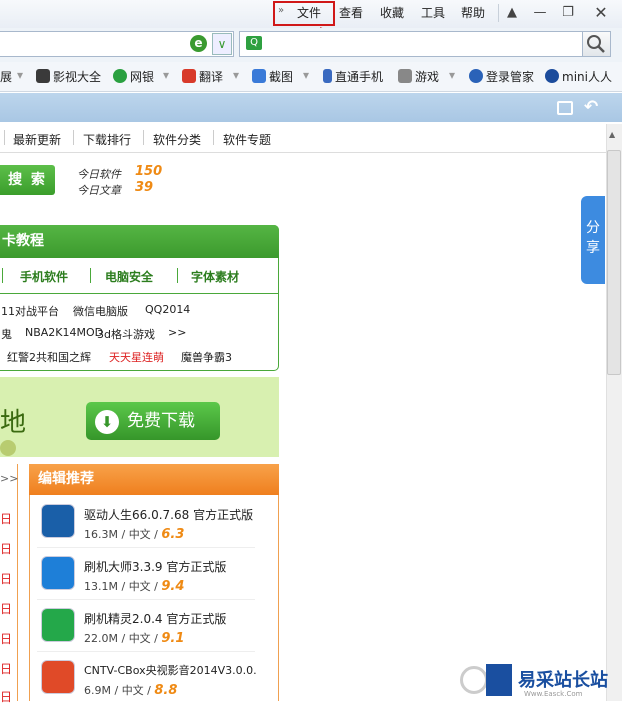  Describe the element at coordinates (473, 12) in the screenshot. I see `menu-help: 帮助` at that location.